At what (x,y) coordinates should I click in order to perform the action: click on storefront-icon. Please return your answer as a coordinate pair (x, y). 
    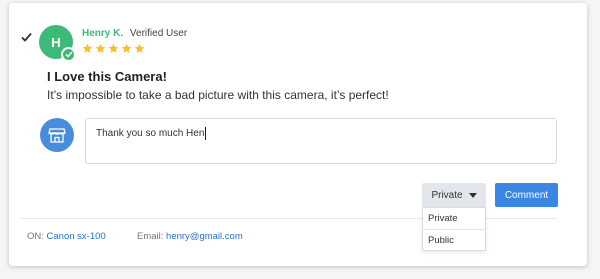
    Looking at the image, I should click on (57, 135).